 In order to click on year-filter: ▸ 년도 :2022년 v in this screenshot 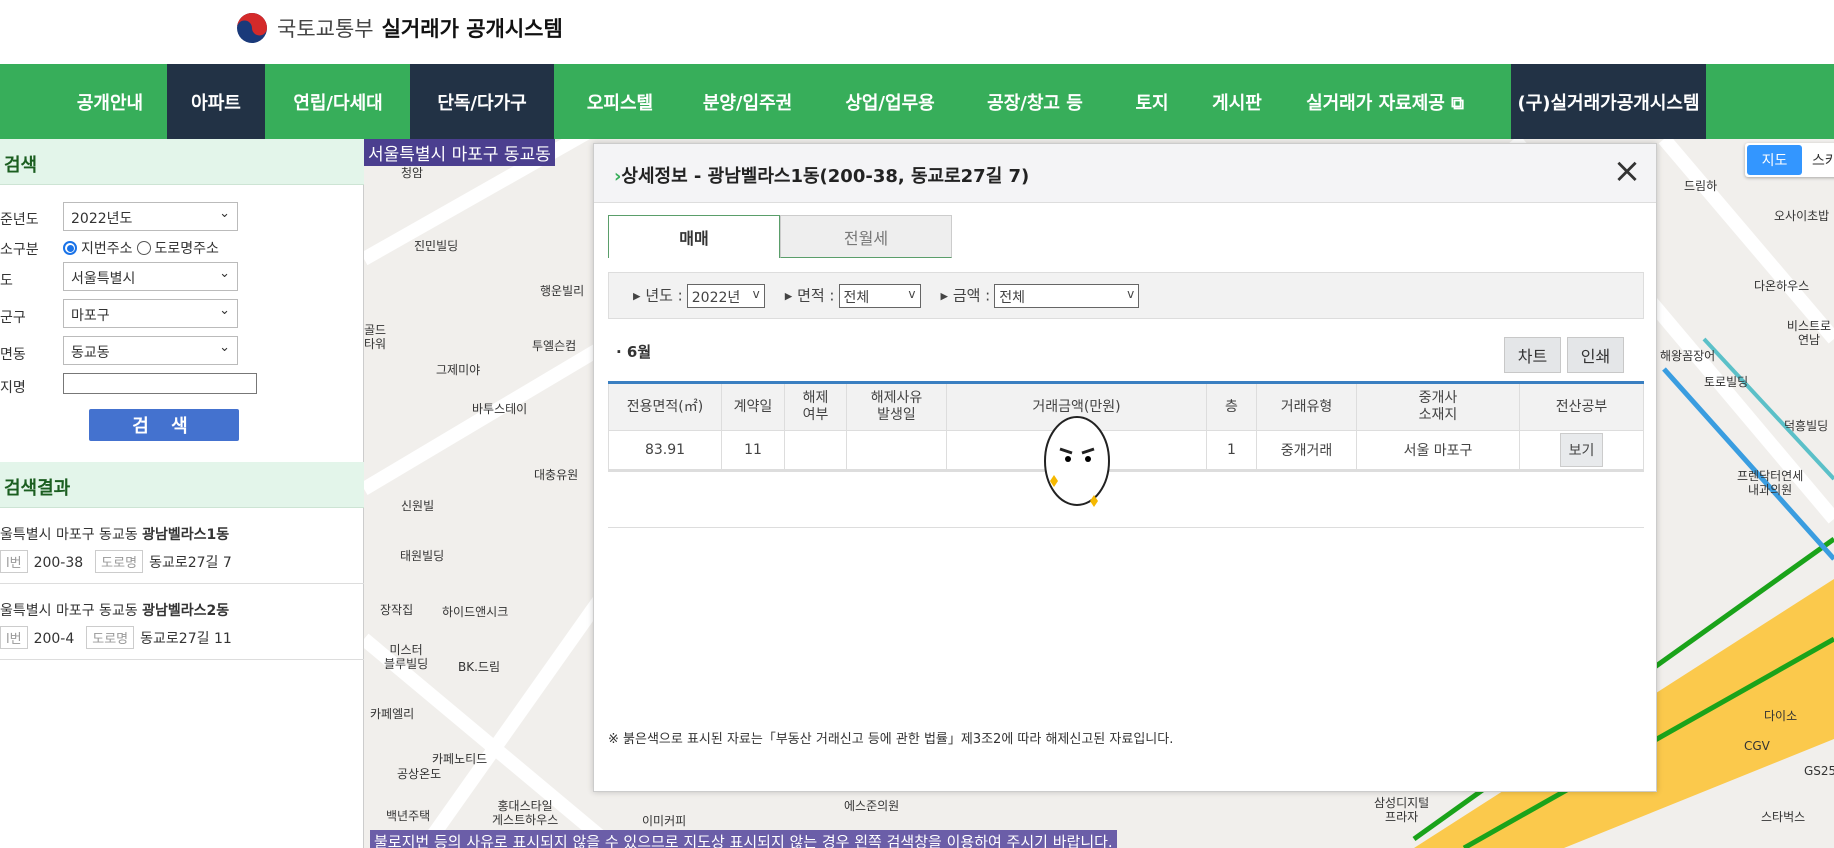, I will do `click(699, 295)`.